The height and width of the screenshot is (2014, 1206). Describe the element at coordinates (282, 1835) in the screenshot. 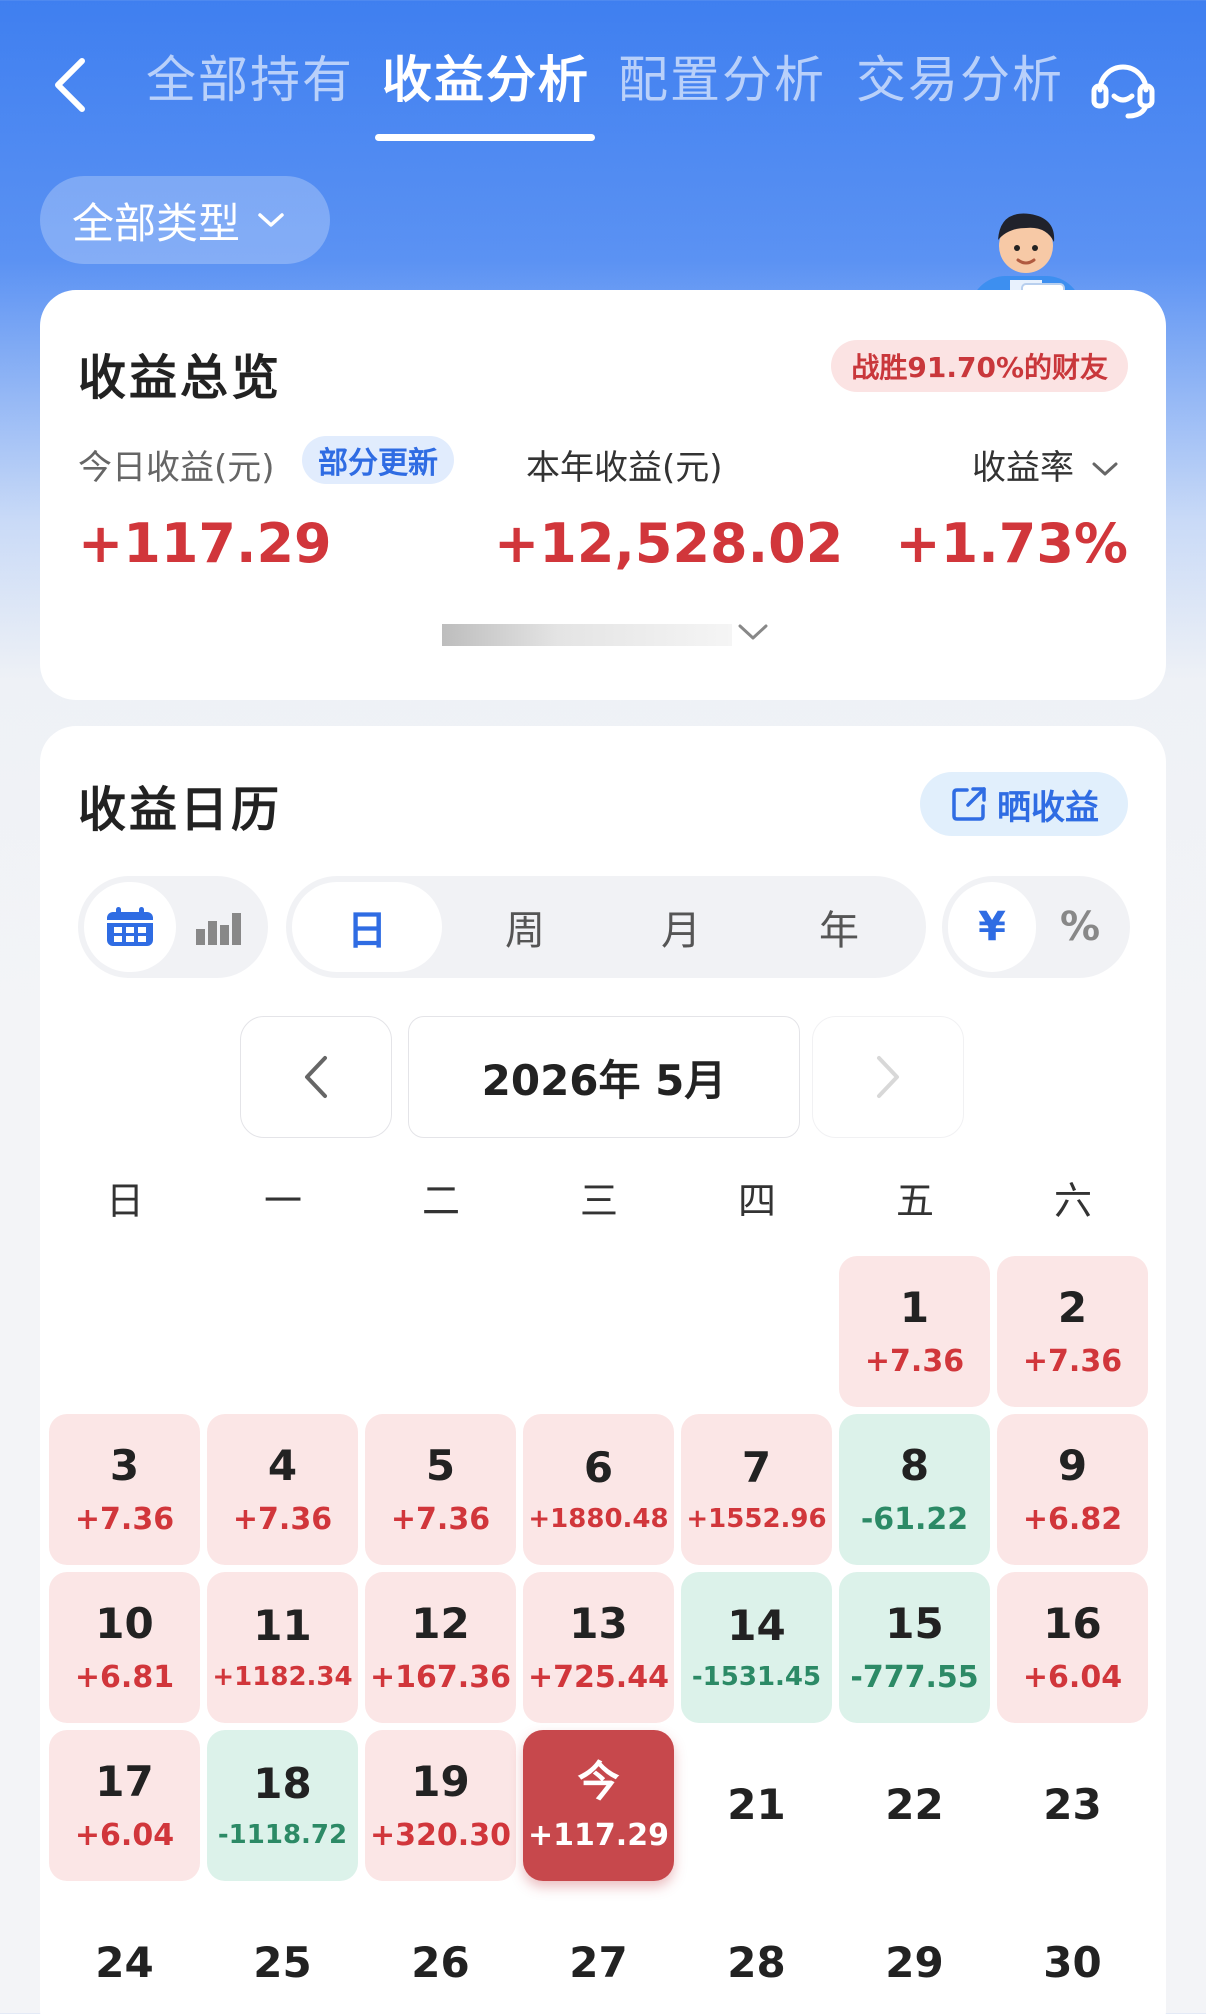

I see `day-income: -1118.72` at that location.